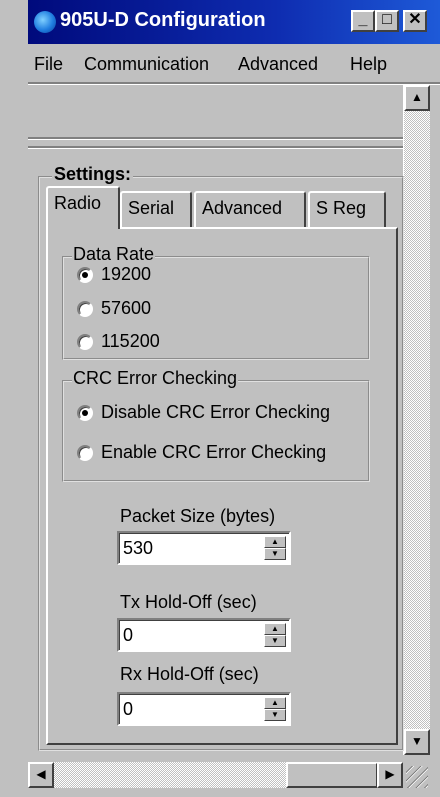 The width and height of the screenshot is (440, 797). Describe the element at coordinates (215, 111) in the screenshot. I see `toolbar-area` at that location.